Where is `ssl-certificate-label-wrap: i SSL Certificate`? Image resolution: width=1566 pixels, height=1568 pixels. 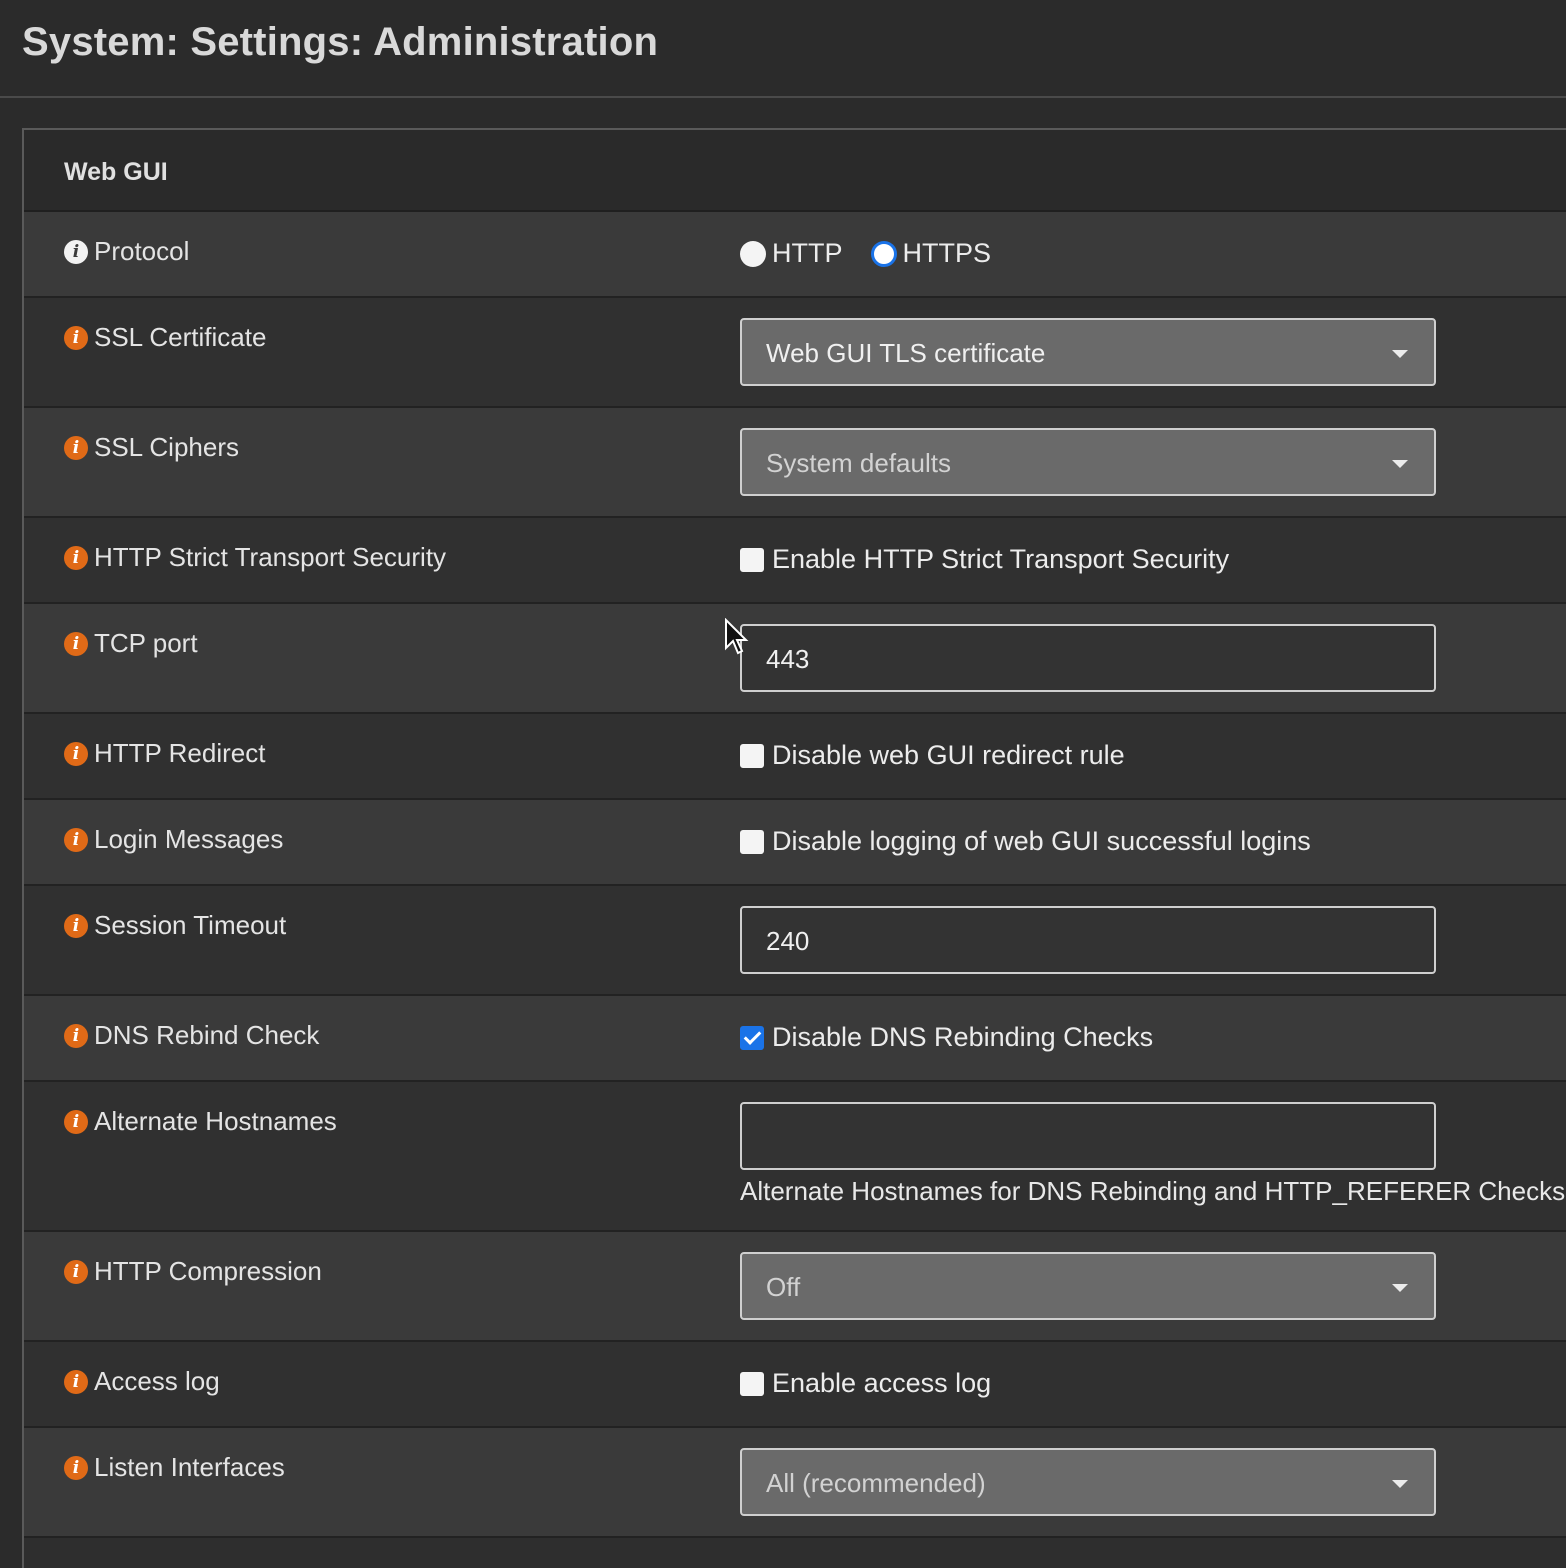
ssl-certificate-label-wrap: i SSL Certificate is located at coordinates (165, 337).